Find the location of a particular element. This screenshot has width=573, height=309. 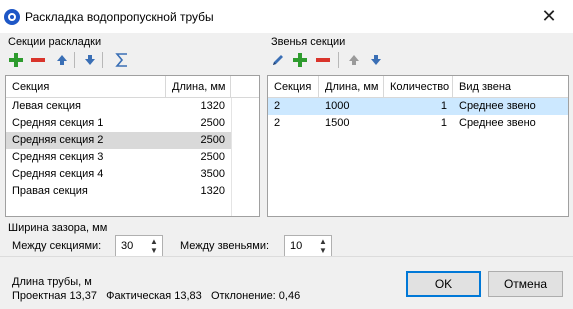

cell-section-name: Средняя секция 3 is located at coordinates (58, 157).